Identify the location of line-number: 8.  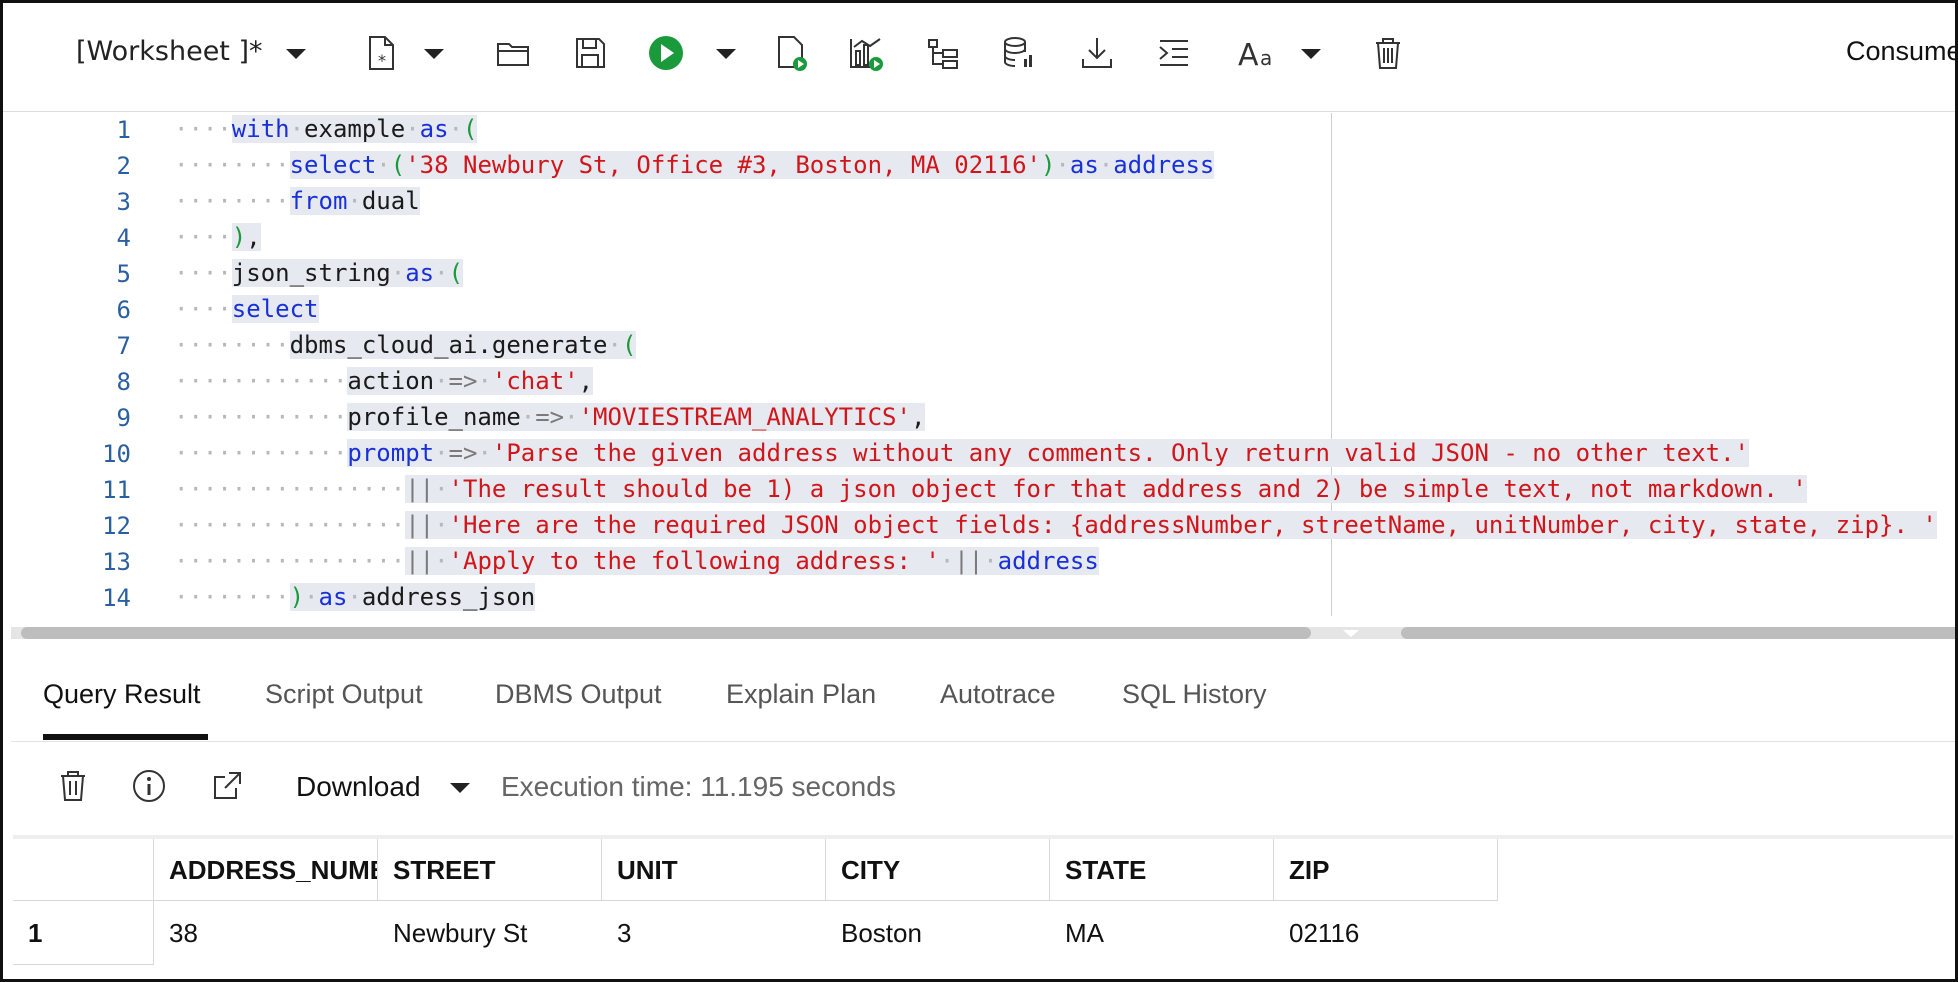
(123, 382).